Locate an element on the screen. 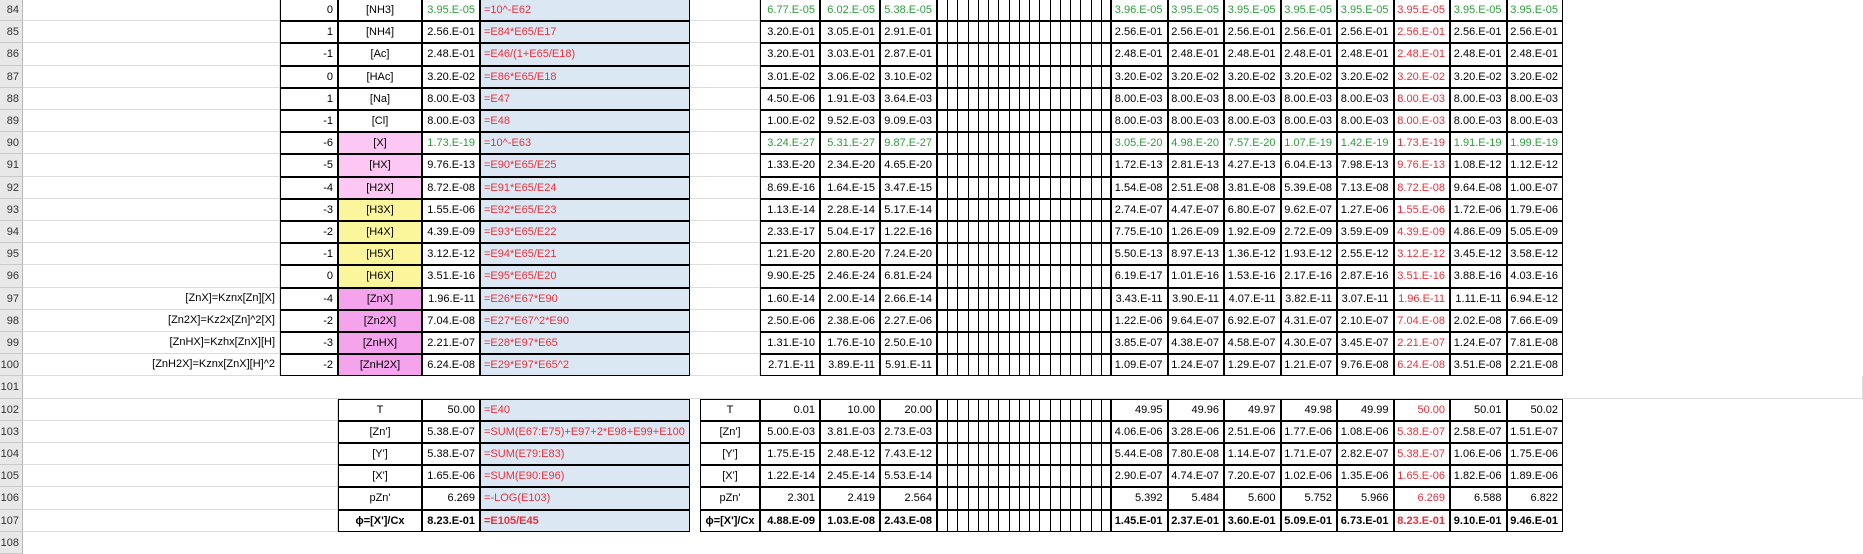 This screenshot has width=1863, height=554. data-cell: 1.75.E-15 is located at coordinates (790, 454).